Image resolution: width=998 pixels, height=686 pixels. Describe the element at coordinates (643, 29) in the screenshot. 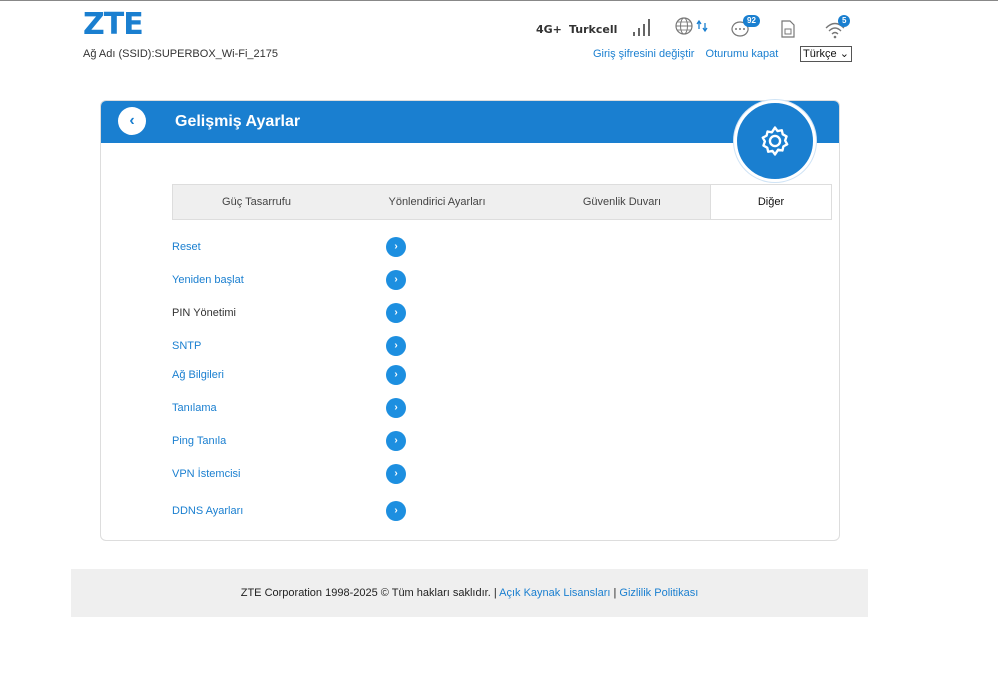

I see `signal-strength-icon` at that location.